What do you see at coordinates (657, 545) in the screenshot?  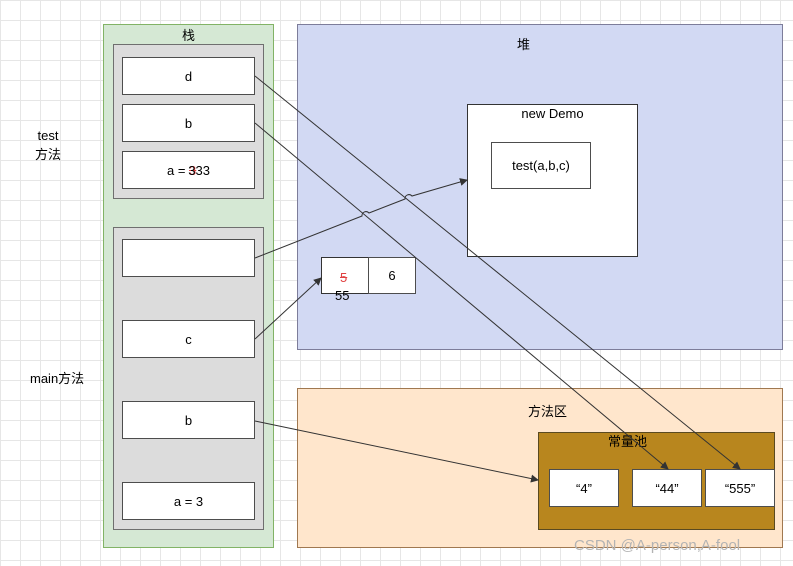 I see `watermark: CSDN @A-person,A-fool` at bounding box center [657, 545].